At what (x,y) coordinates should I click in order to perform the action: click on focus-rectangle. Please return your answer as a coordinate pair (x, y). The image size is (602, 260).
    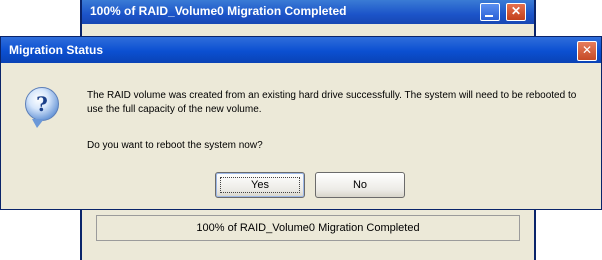
    Looking at the image, I should click on (260, 185).